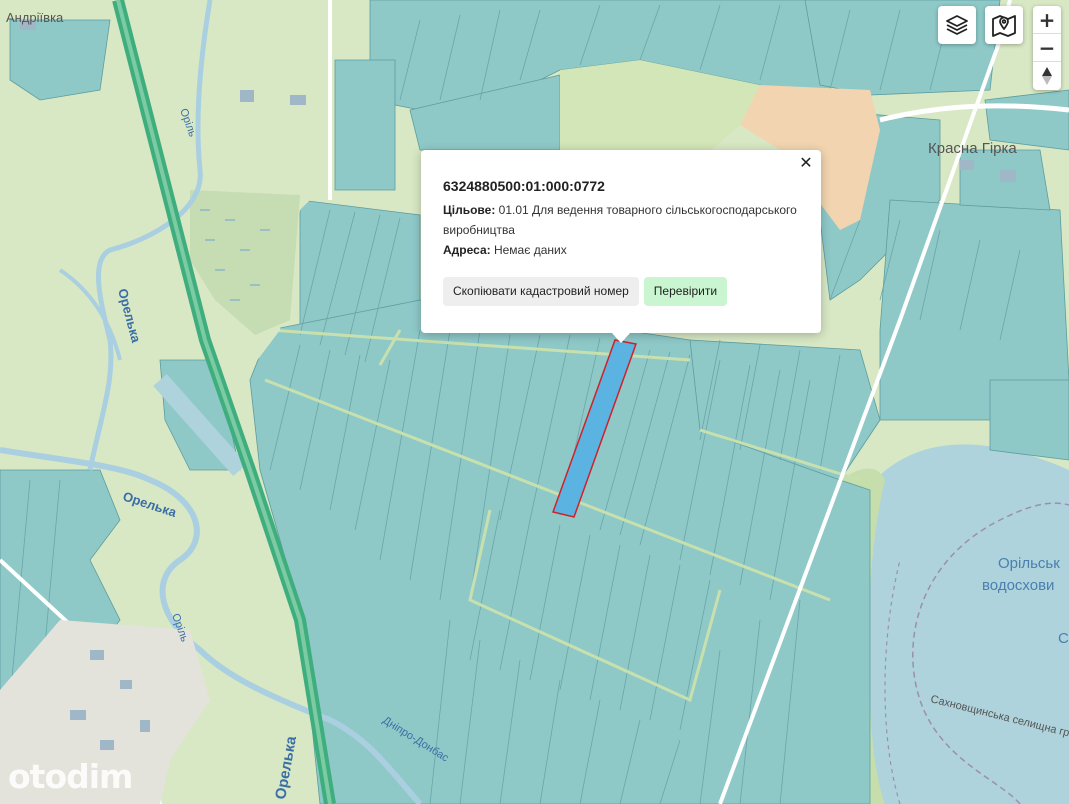  What do you see at coordinates (1047, 20) in the screenshot?
I see `zoom-in-button: +` at bounding box center [1047, 20].